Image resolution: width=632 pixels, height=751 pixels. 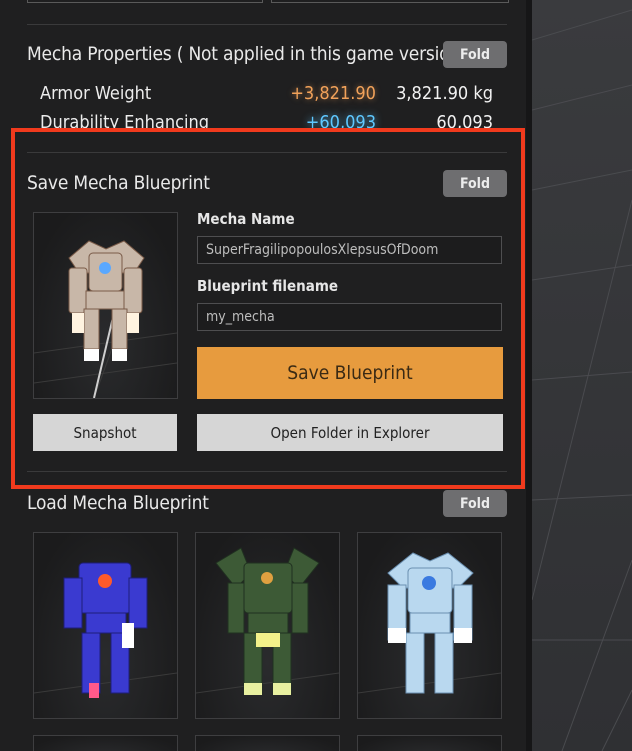 I want to click on mecha-properties-fold-button: Fold, so click(x=475, y=54).